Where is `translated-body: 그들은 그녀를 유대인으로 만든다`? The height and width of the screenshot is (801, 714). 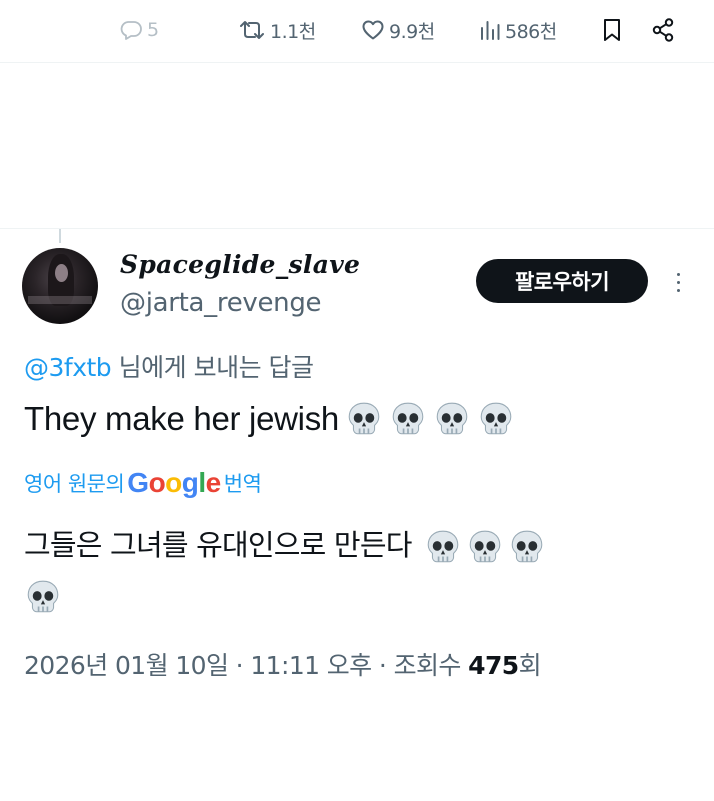
translated-body: 그들은 그녀를 유대인으로 만든다 is located at coordinates (218, 545).